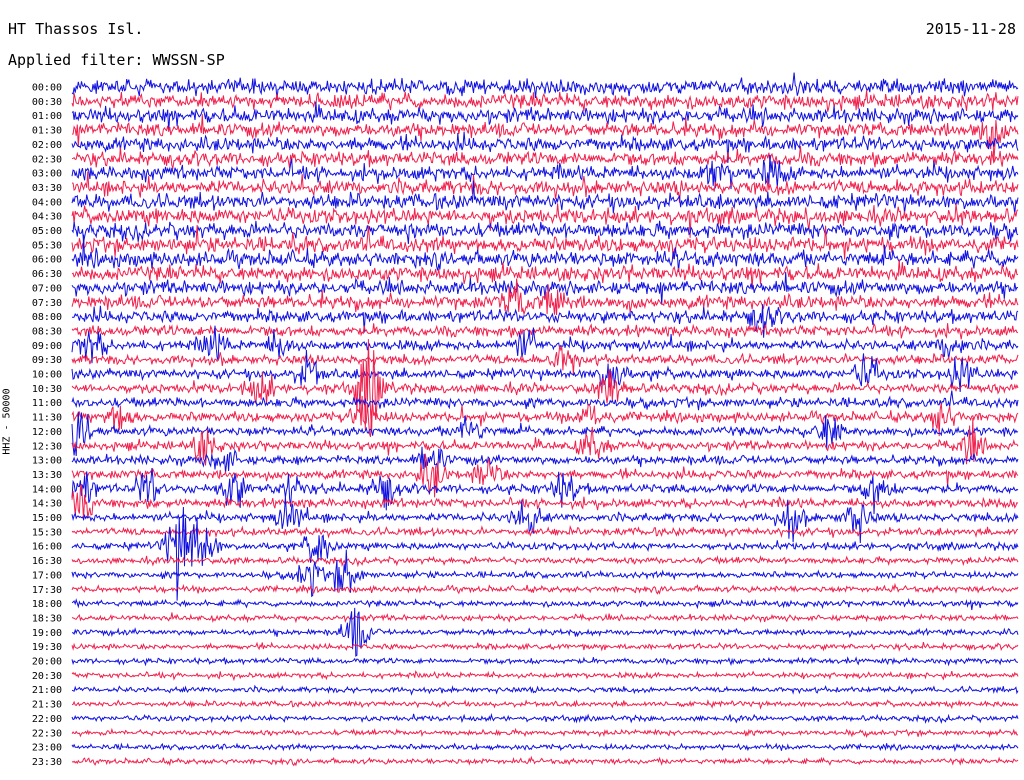 The width and height of the screenshot is (1024, 780). I want to click on time-label: 15:00, so click(47, 518).